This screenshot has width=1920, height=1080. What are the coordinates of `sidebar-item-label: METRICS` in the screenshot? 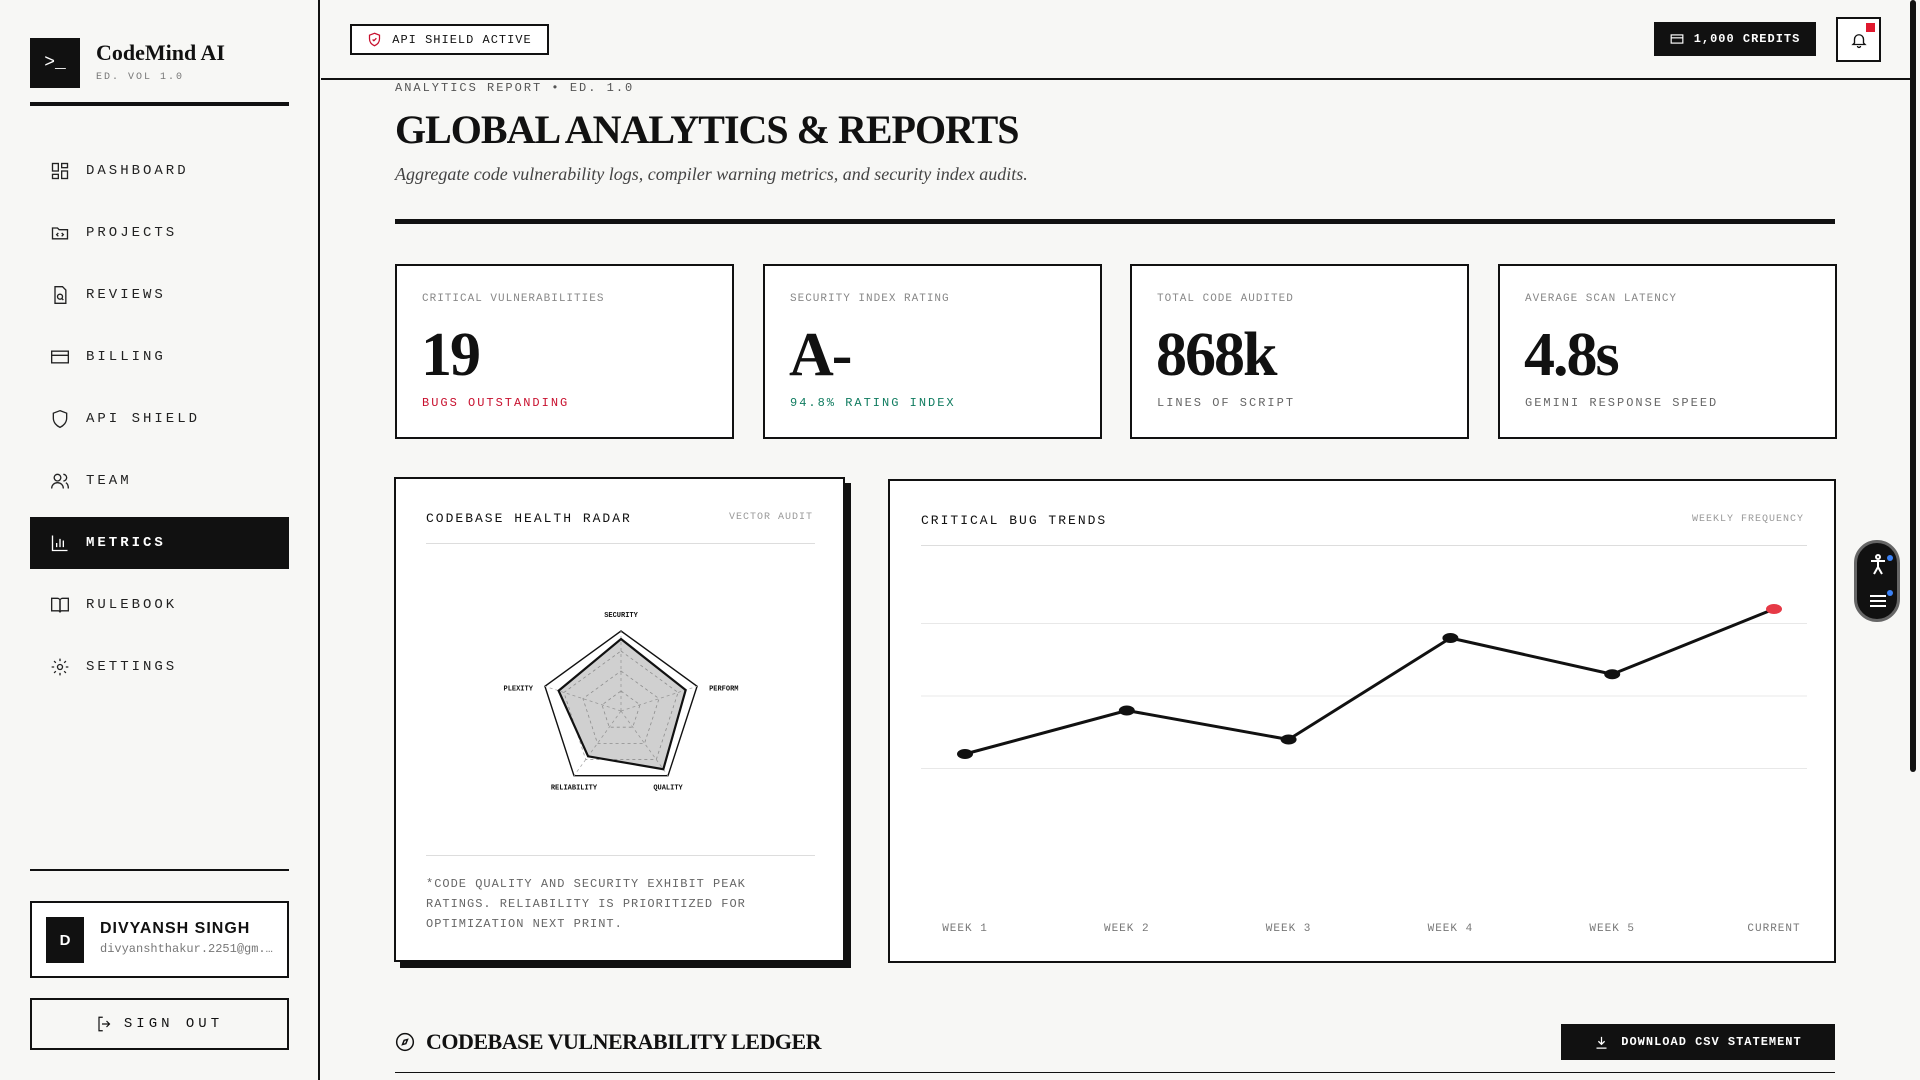 It's located at (126, 543).